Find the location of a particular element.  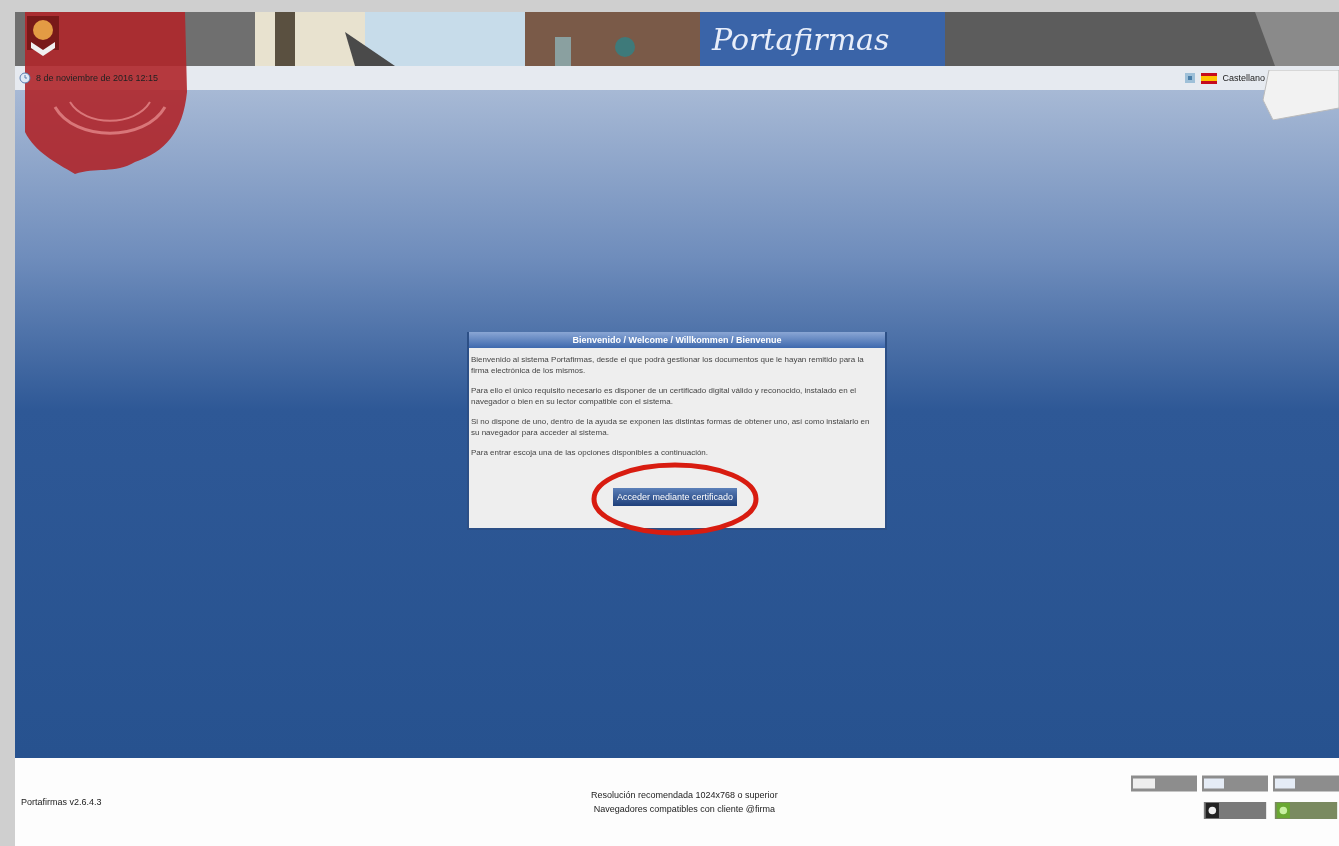

flag-icon is located at coordinates (1209, 78).